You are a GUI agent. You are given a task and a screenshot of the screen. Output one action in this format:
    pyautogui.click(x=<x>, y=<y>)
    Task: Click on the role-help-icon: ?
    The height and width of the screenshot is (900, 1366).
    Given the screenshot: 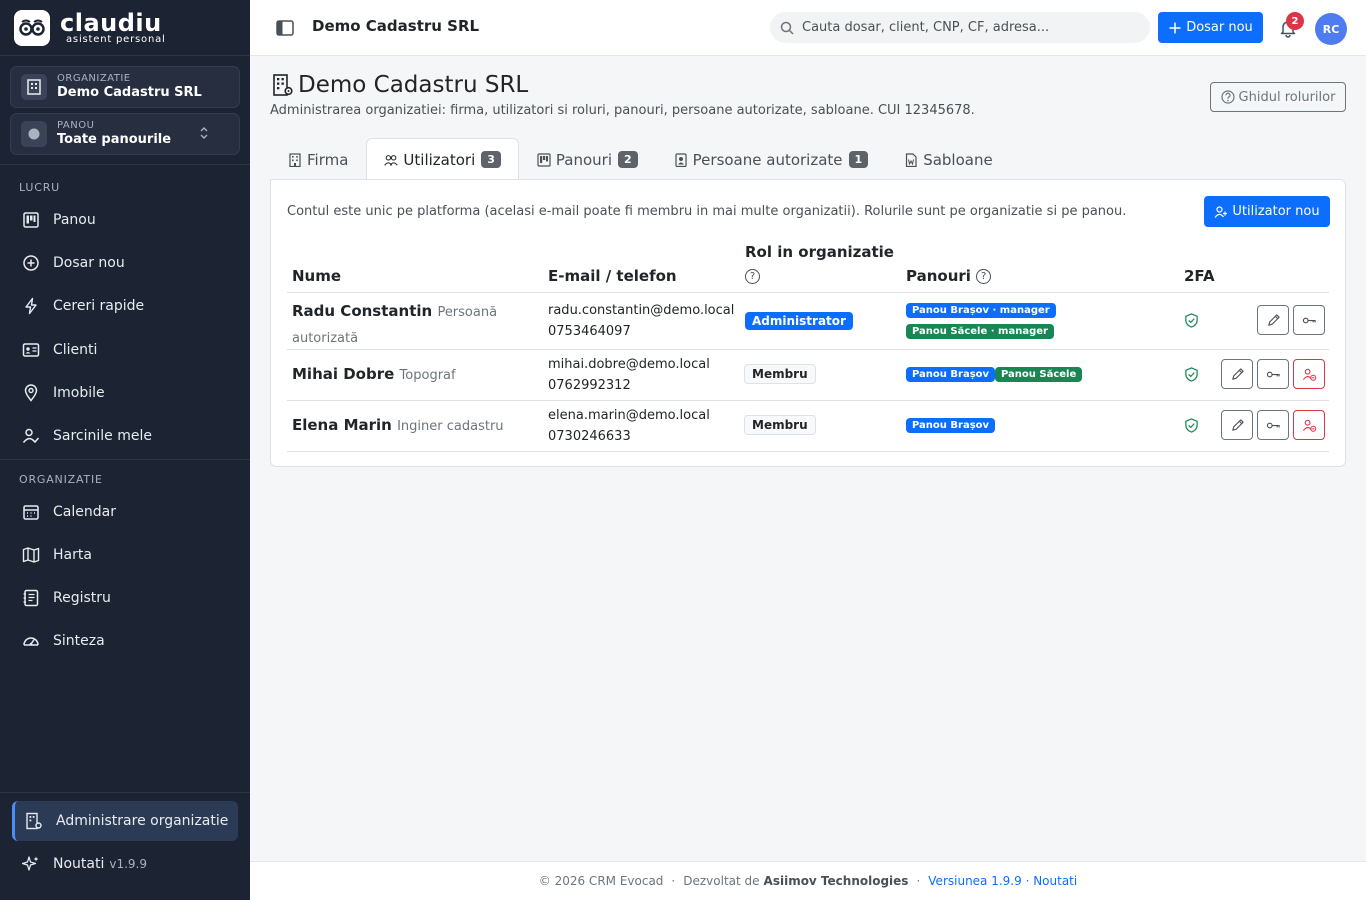 What is the action you would take?
    pyautogui.click(x=752, y=276)
    